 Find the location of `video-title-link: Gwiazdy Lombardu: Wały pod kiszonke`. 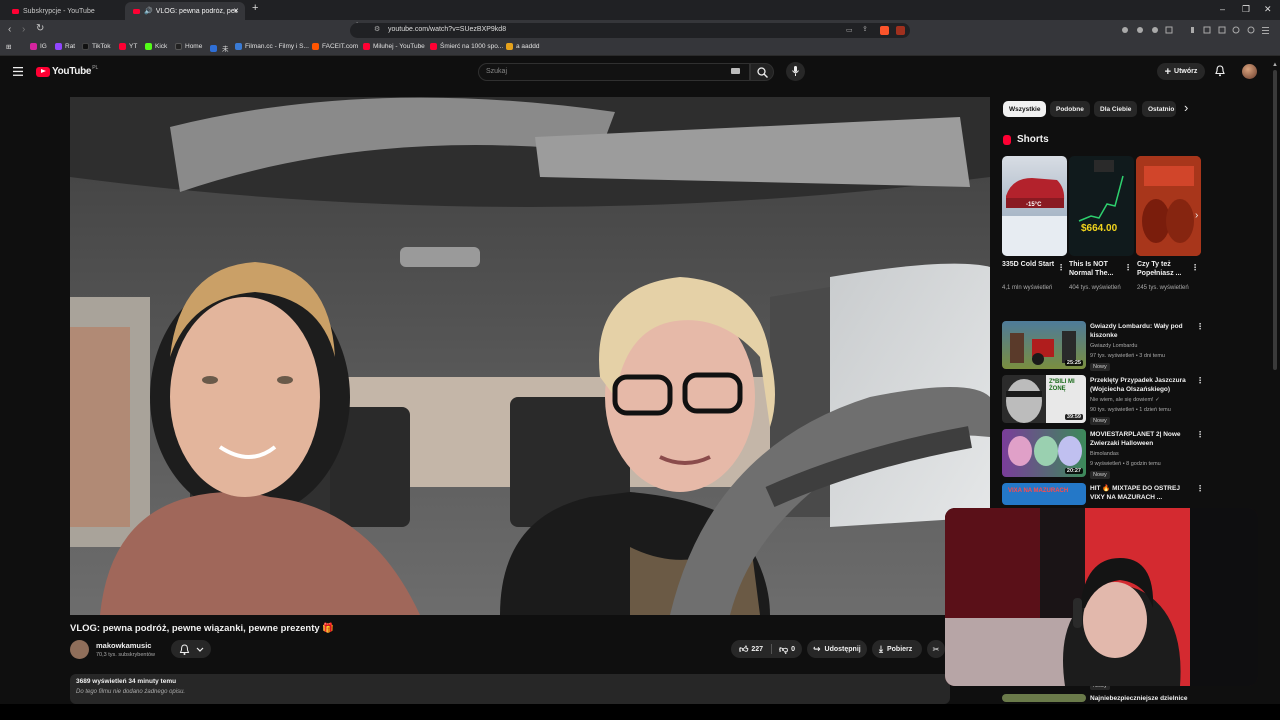

video-title-link: Gwiazdy Lombardu: Wały pod kiszonke is located at coordinates (1140, 331).